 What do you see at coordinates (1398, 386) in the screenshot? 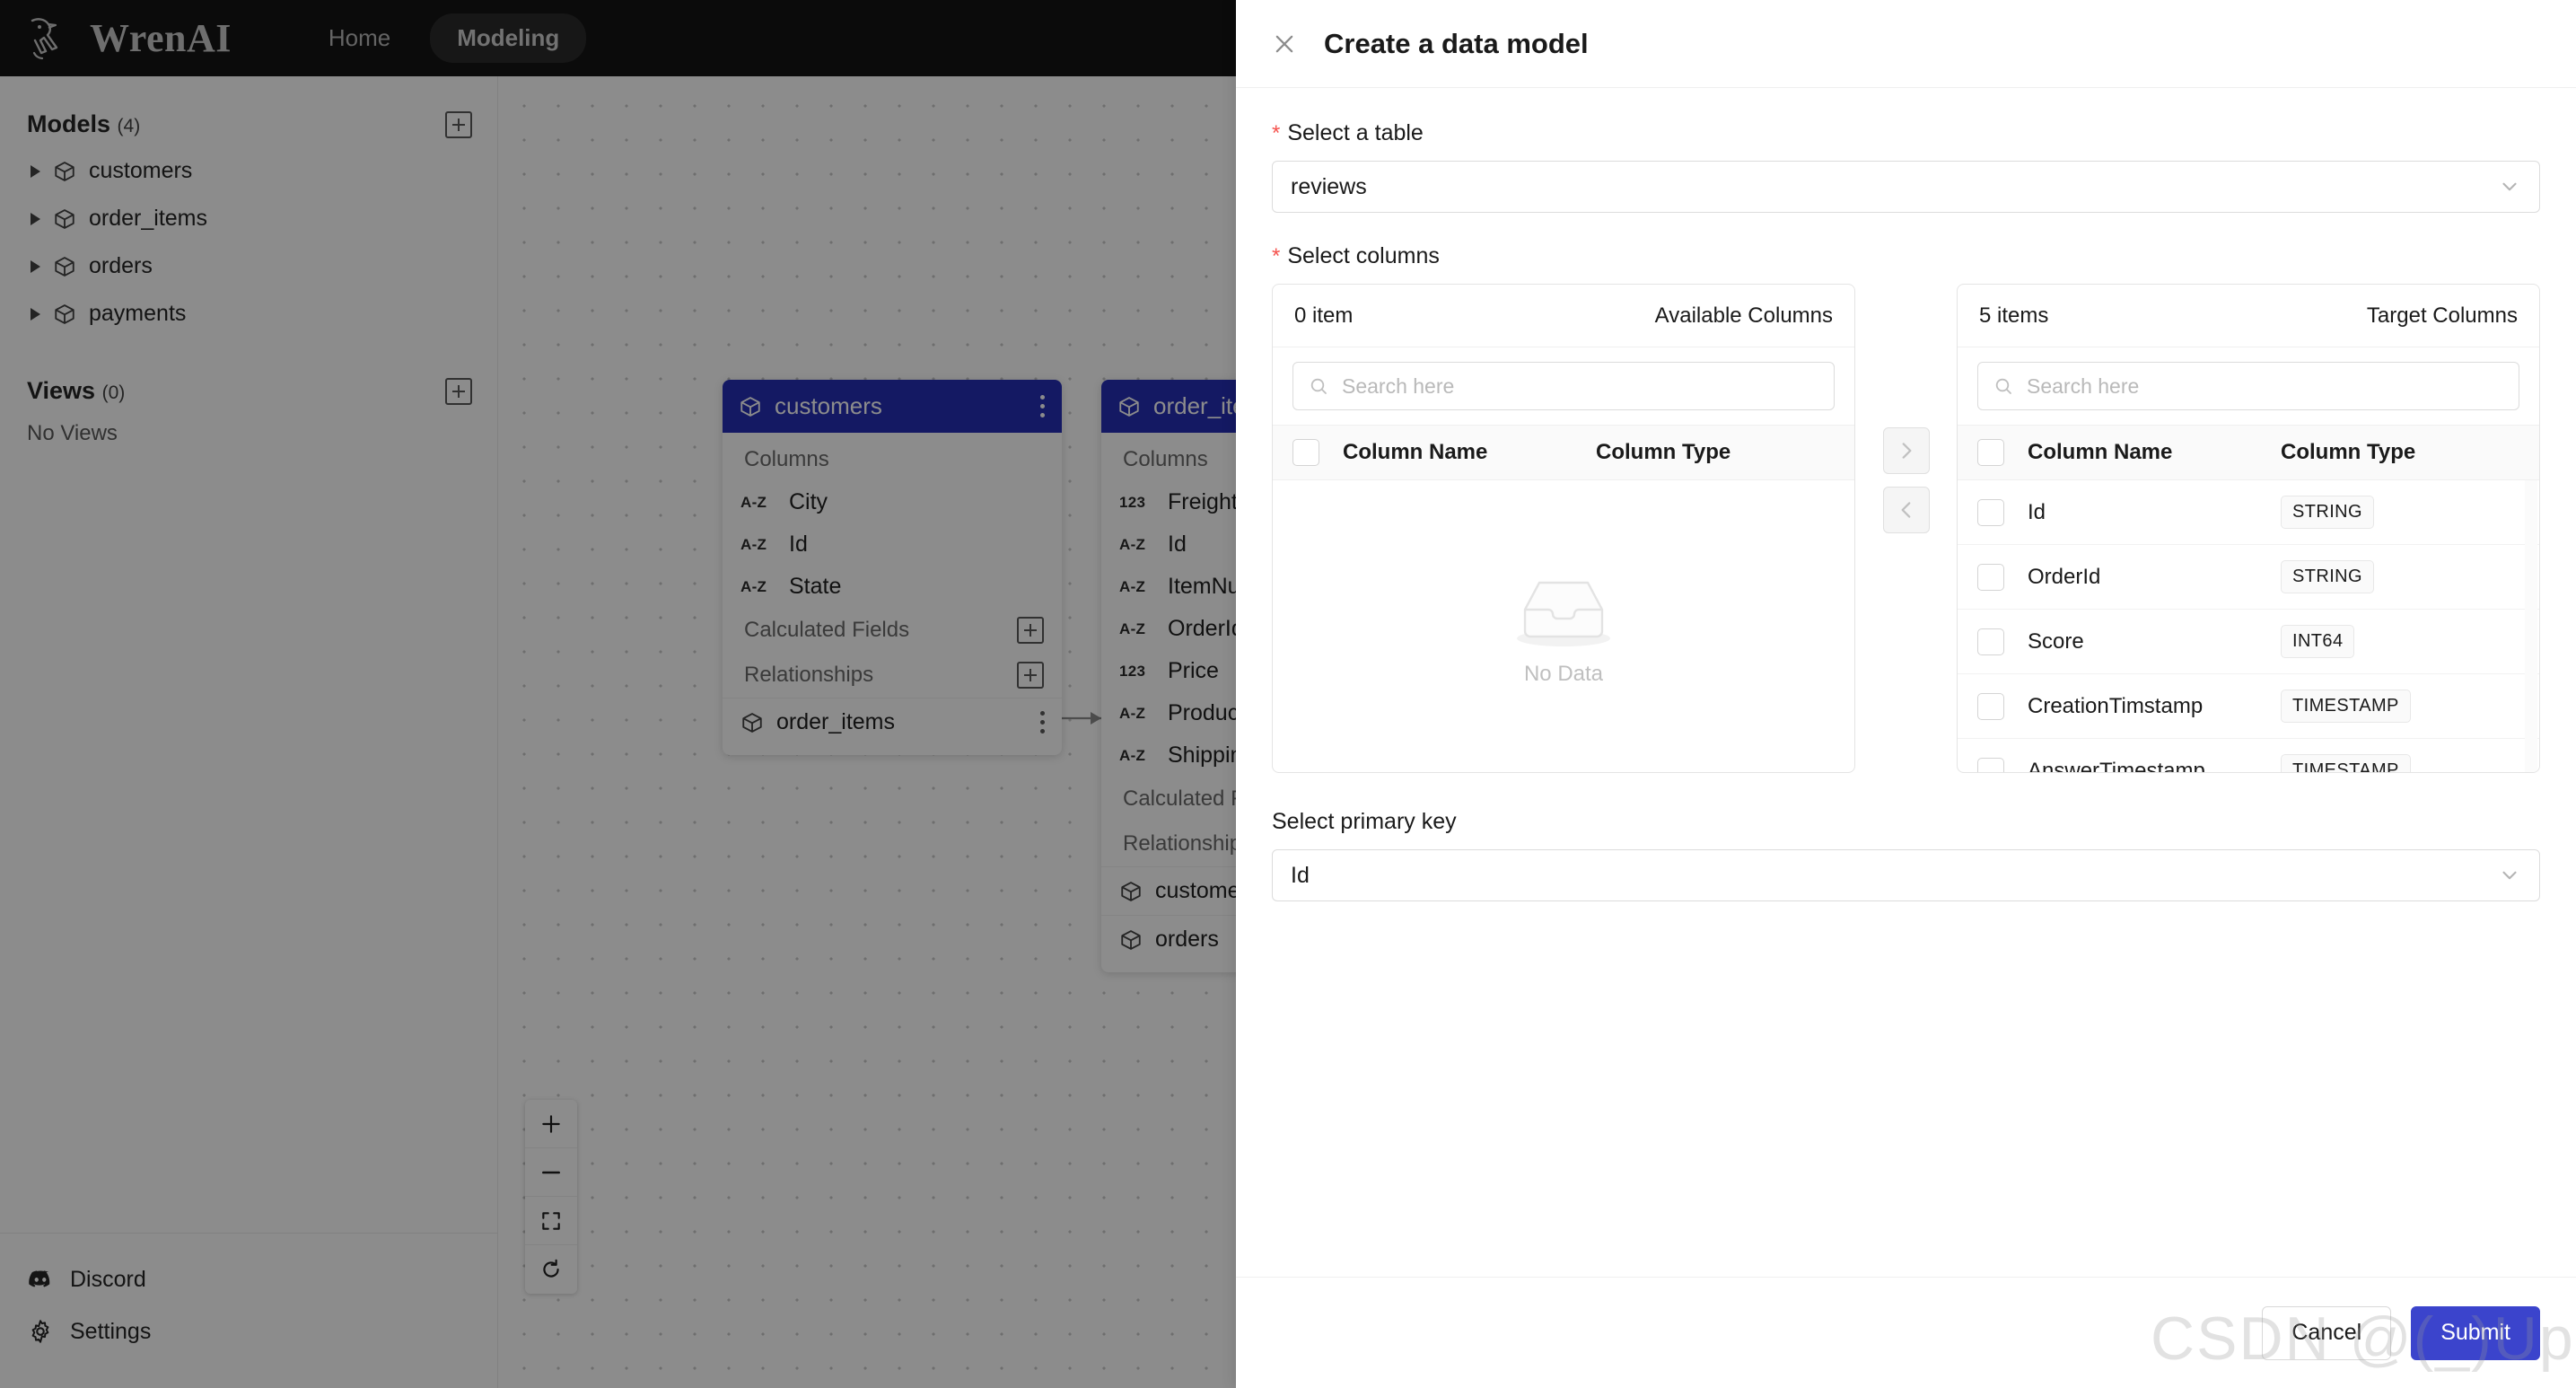
I see `available-search-placeholder: Search here` at bounding box center [1398, 386].